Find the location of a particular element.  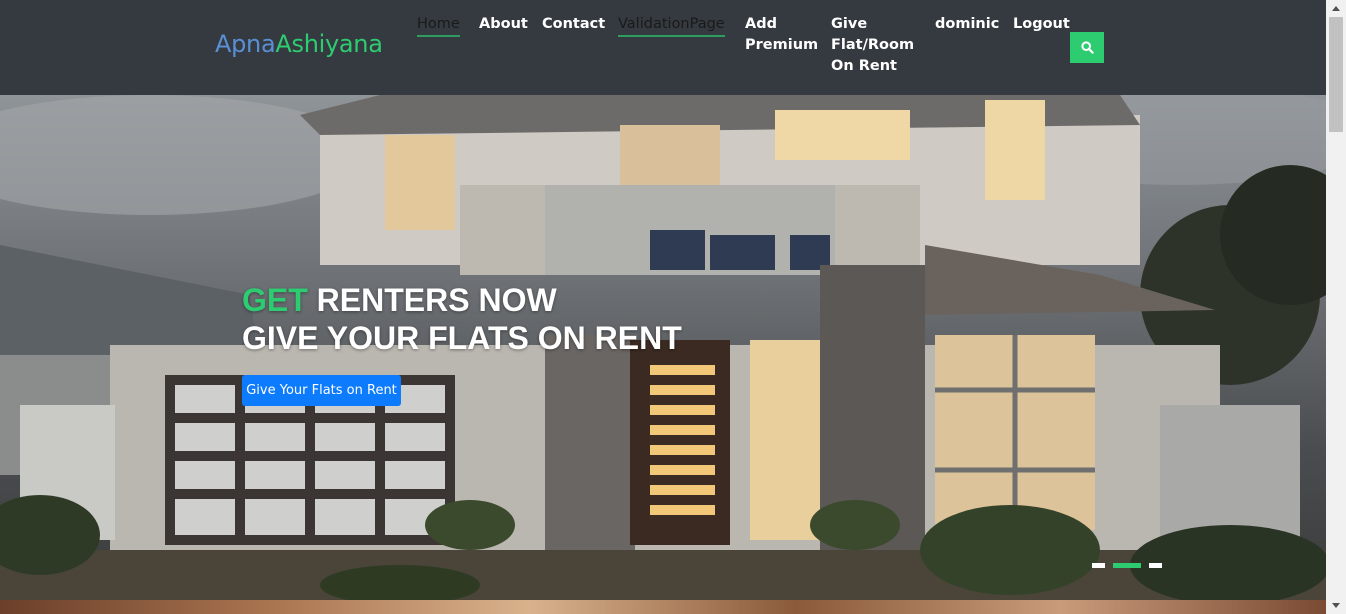

chevron-up-icon is located at coordinates (1336, 8).